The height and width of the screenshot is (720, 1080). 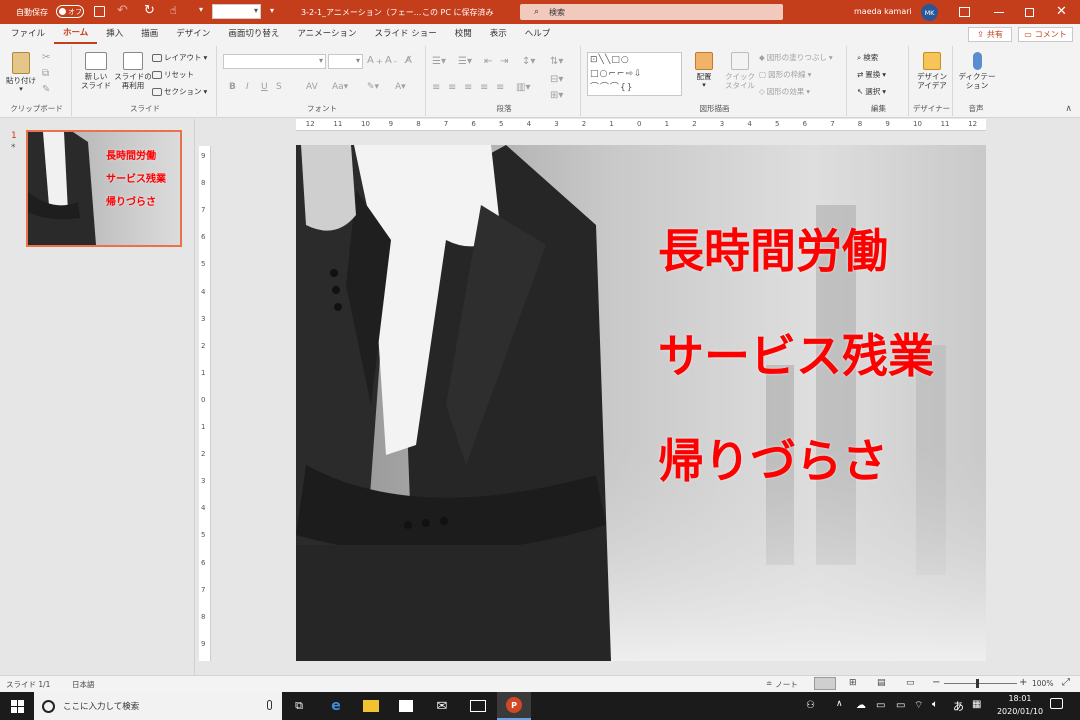 What do you see at coordinates (340, 87) in the screenshot?
I see `change-case-icon: Aa▾` at bounding box center [340, 87].